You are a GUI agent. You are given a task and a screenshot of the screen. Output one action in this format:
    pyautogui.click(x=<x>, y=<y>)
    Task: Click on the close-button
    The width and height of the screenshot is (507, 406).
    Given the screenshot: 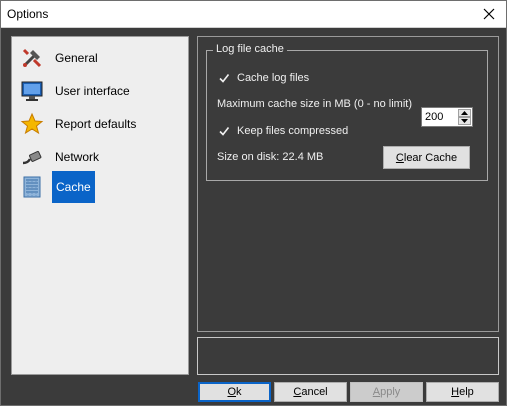 What is the action you would take?
    pyautogui.click(x=489, y=14)
    